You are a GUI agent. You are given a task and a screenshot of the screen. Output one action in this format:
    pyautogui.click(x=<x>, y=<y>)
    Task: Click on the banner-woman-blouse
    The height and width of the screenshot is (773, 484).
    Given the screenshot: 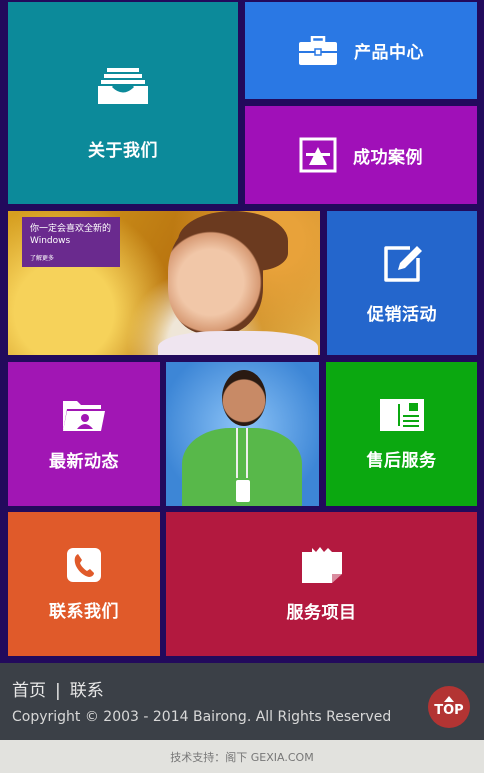 What is the action you would take?
    pyautogui.click(x=238, y=343)
    